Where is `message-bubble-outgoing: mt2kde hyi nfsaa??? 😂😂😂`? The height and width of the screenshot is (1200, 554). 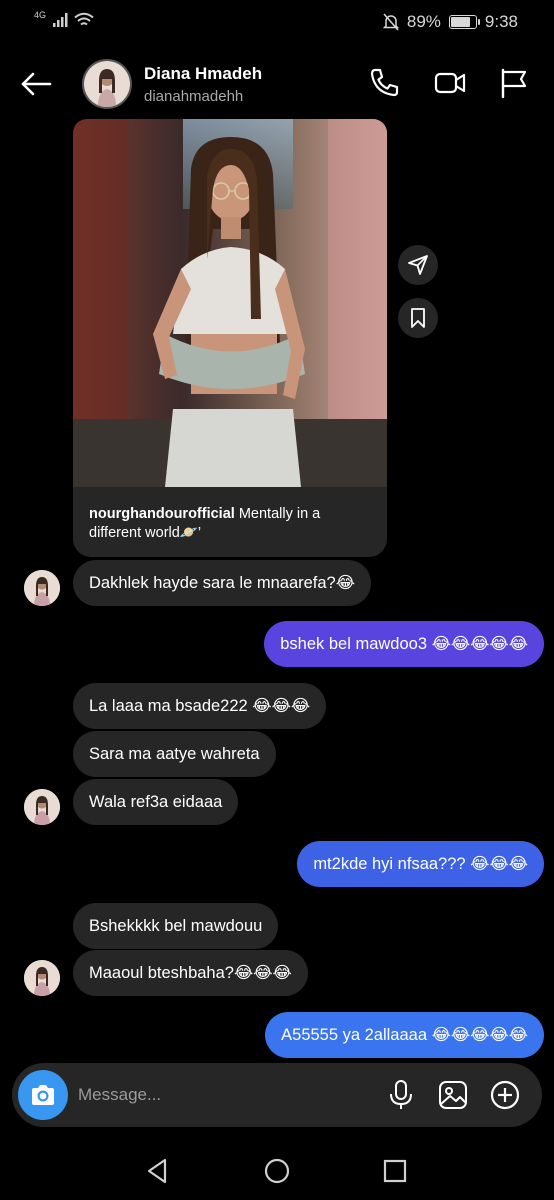 message-bubble-outgoing: mt2kde hyi nfsaa??? 😂😂😂 is located at coordinates (420, 864).